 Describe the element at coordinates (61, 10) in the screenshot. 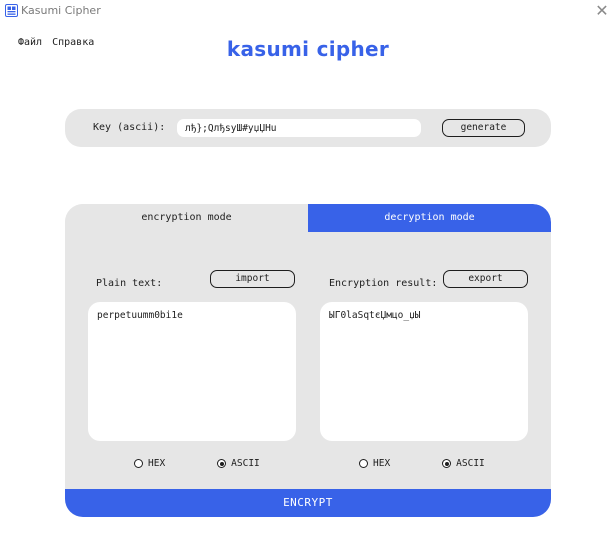

I see `window-title: Kasumi Cipher` at that location.